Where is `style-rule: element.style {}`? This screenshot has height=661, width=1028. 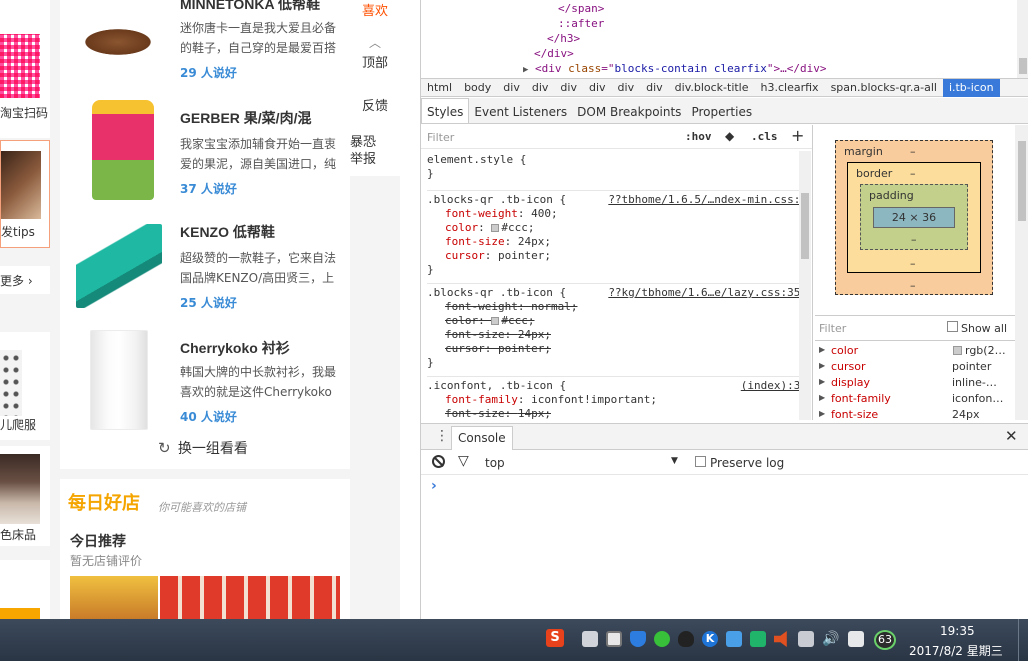 style-rule: element.style {} is located at coordinates (617, 167).